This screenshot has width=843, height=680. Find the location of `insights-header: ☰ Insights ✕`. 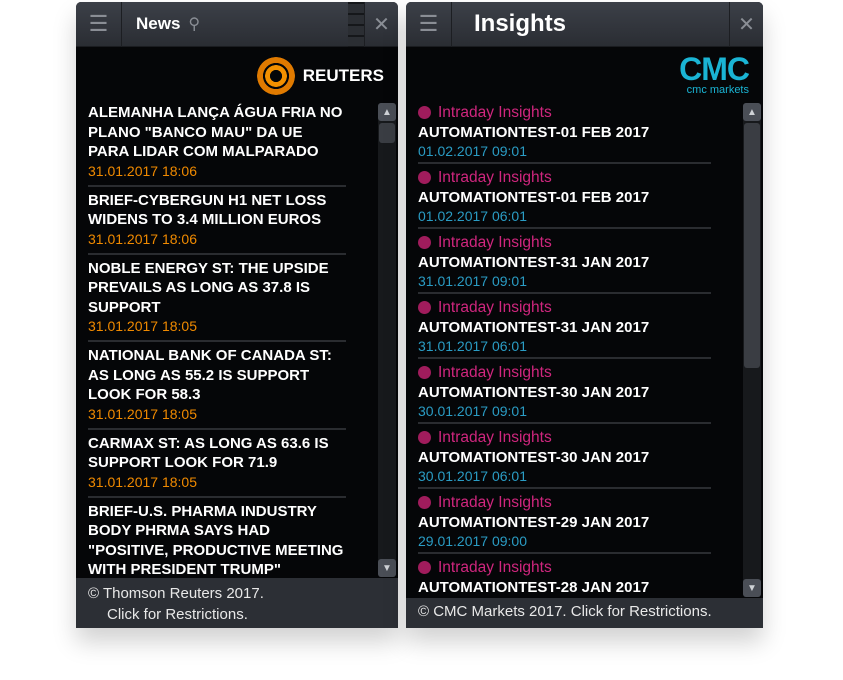

insights-header: ☰ Insights ✕ is located at coordinates (584, 24).